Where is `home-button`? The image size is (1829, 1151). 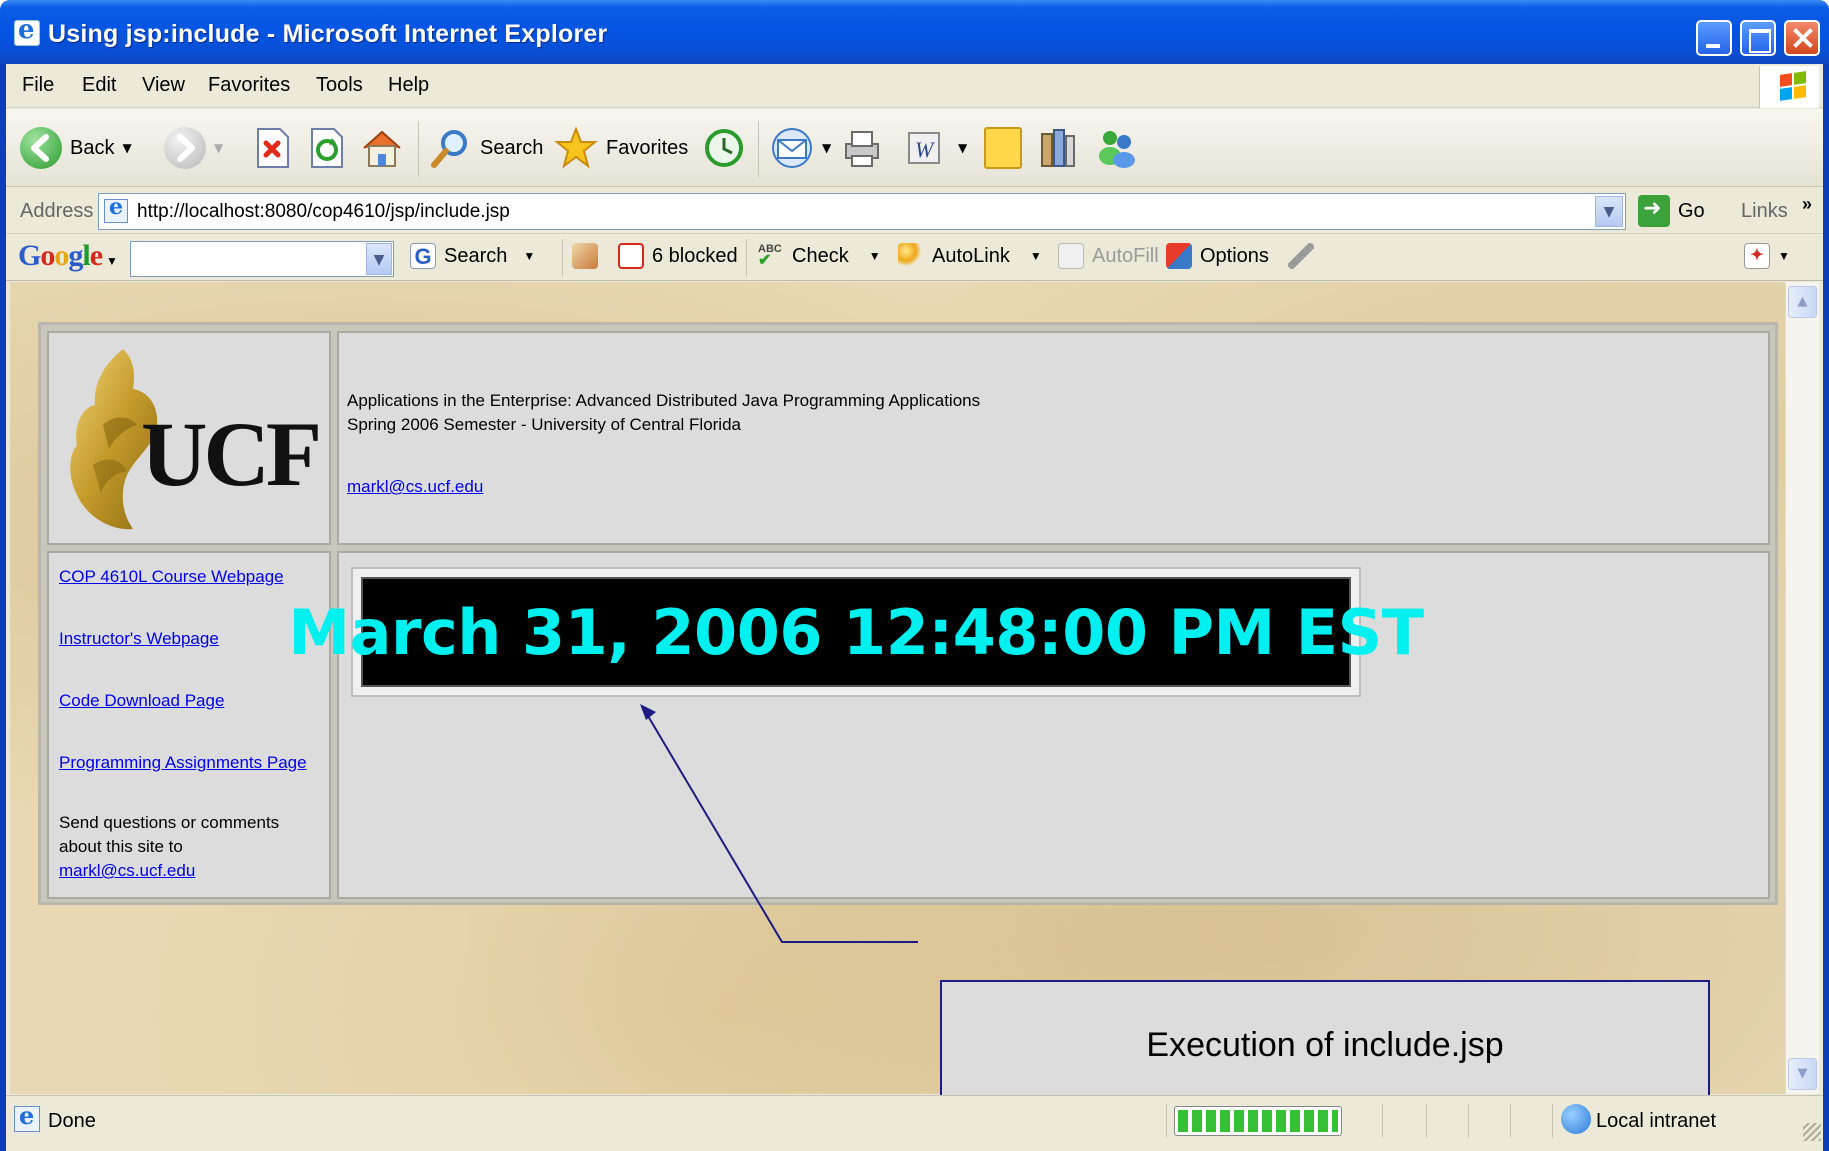 home-button is located at coordinates (382, 148).